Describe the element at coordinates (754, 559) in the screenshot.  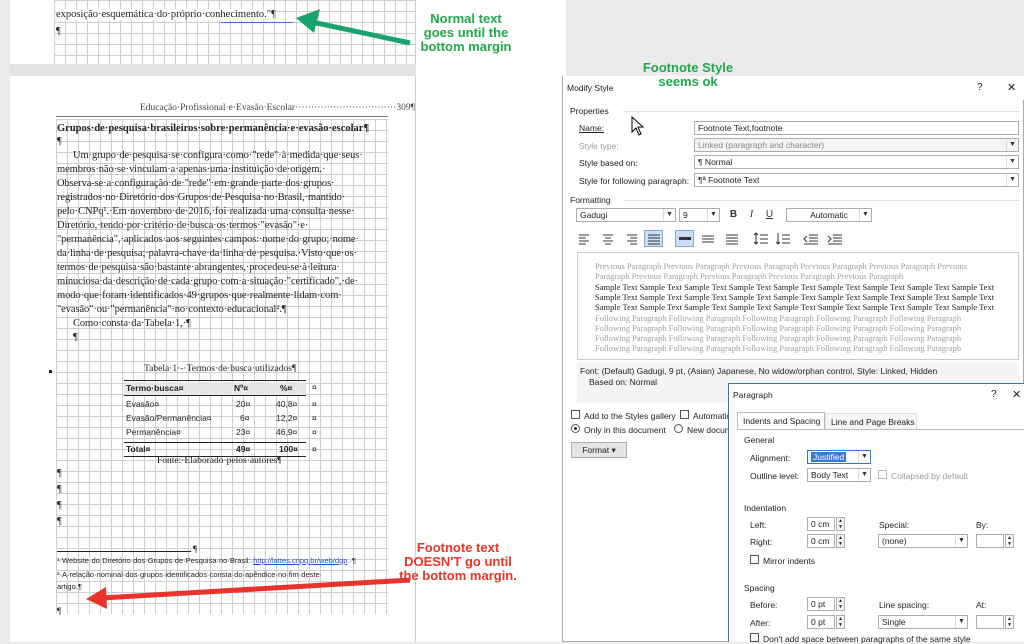
I see `mirror-indents-checkbox` at that location.